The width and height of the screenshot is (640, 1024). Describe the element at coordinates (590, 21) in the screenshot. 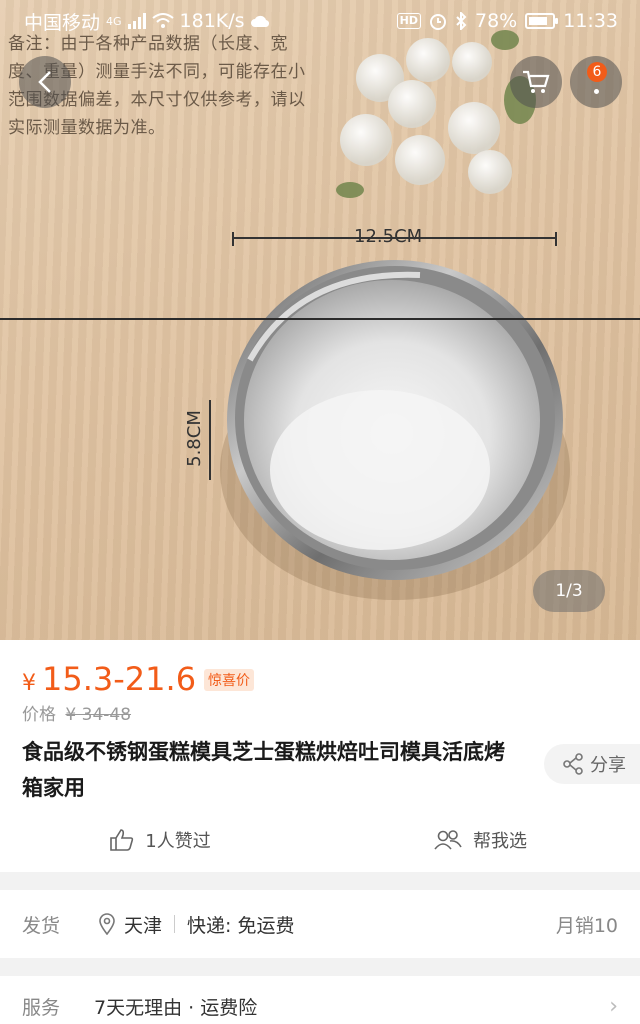

I see `clock: 11:33` at that location.